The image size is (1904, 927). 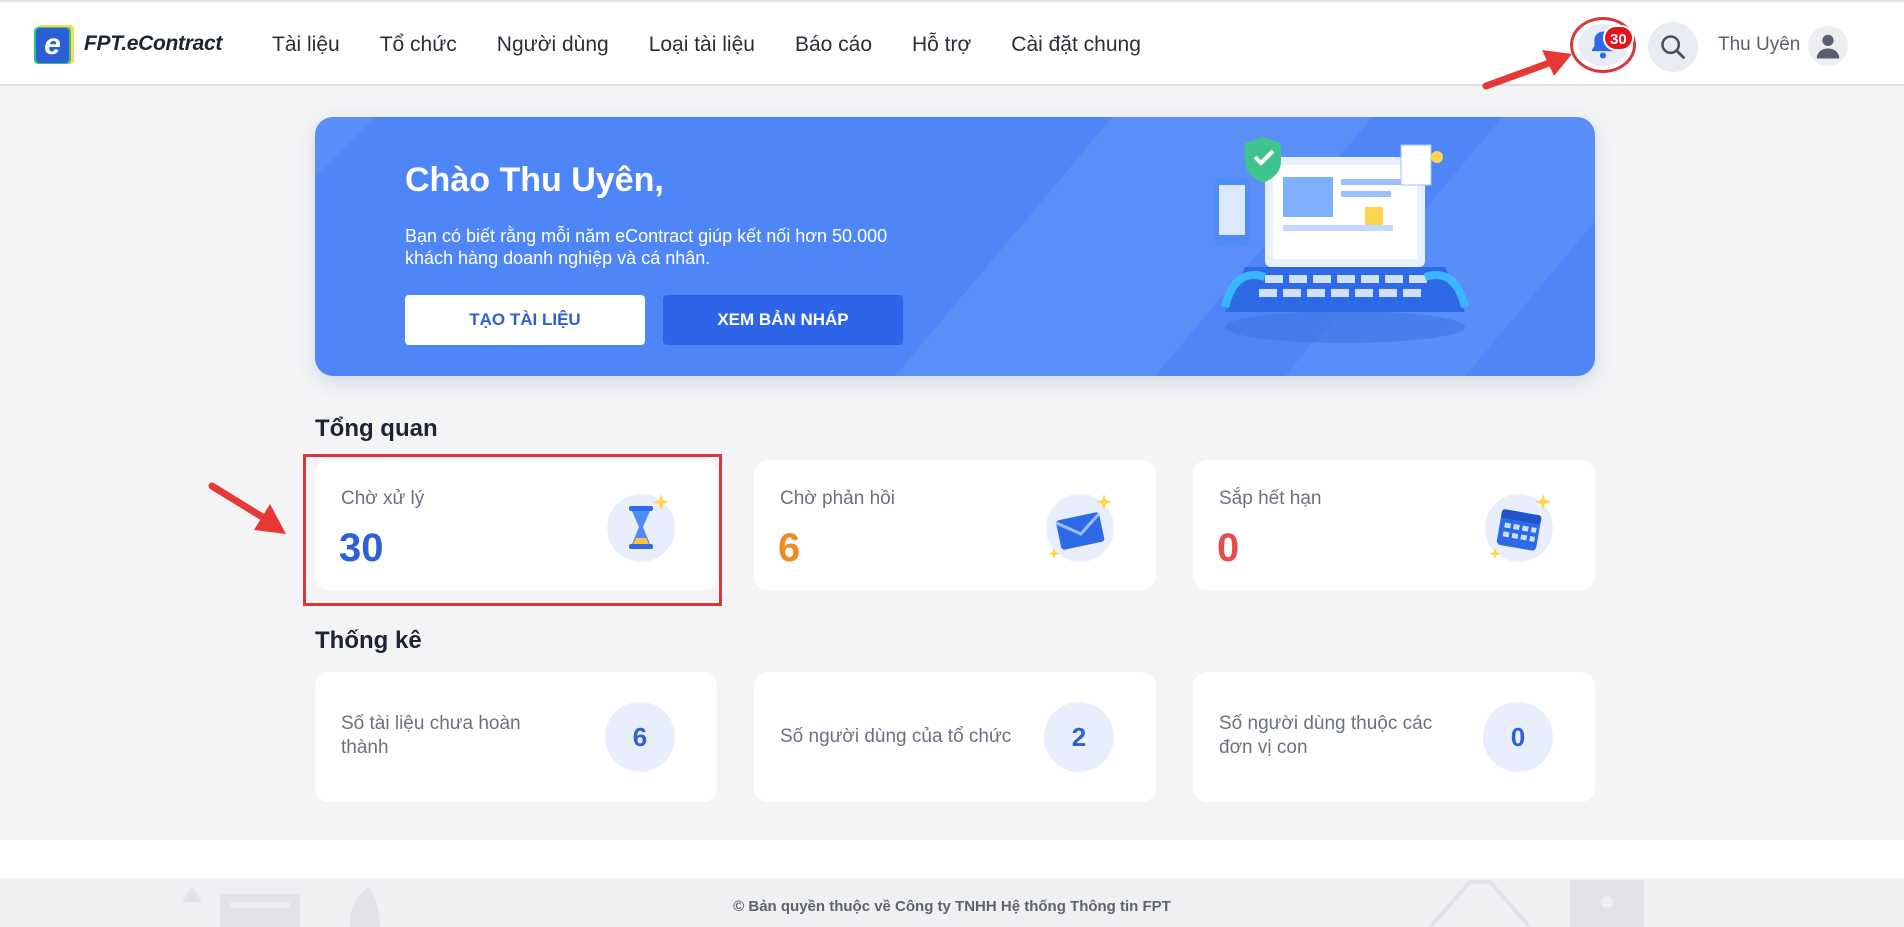 What do you see at coordinates (153, 43) in the screenshot?
I see `logo-text: FPT.eContract` at bounding box center [153, 43].